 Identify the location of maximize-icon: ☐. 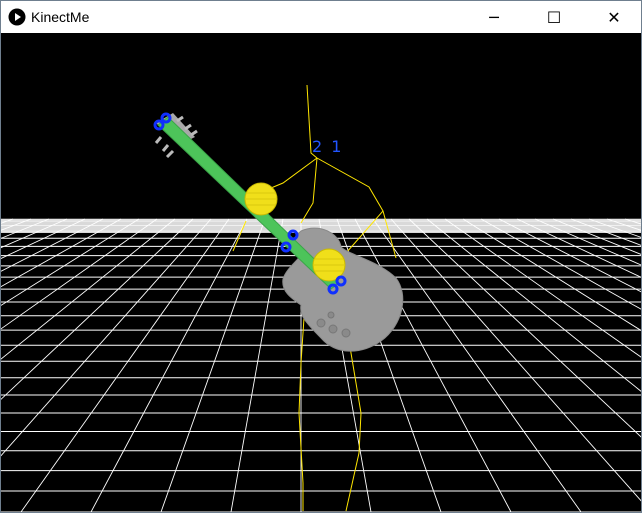
(554, 17).